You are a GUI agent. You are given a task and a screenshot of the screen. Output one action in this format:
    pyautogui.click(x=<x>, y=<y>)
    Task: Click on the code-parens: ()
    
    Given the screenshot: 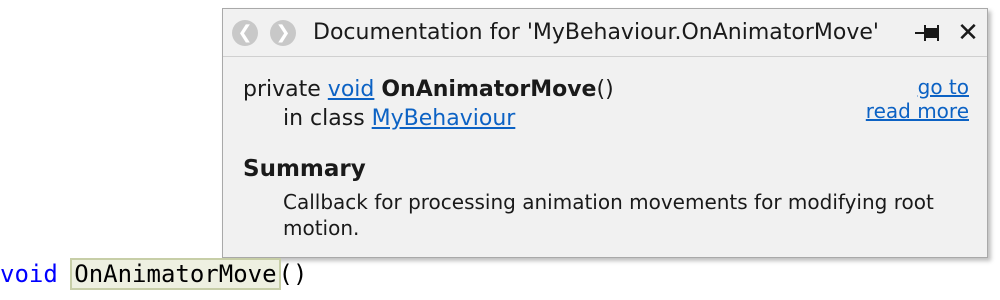 What is the action you would take?
    pyautogui.click(x=293, y=274)
    